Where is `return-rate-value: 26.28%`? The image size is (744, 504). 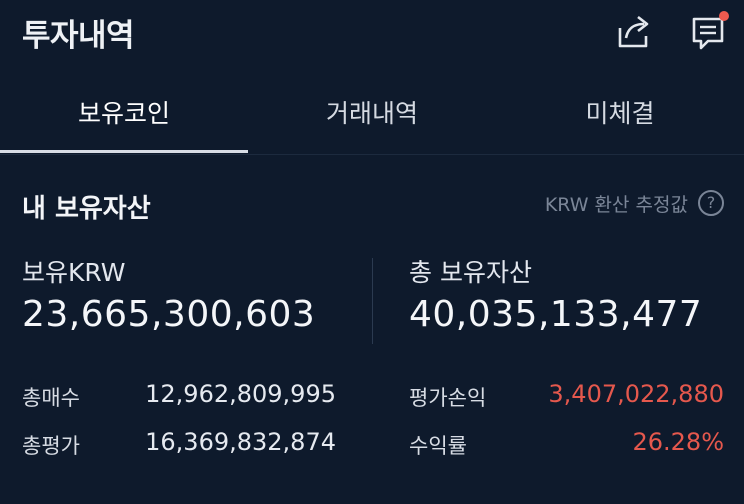
return-rate-value: 26.28% is located at coordinates (678, 442).